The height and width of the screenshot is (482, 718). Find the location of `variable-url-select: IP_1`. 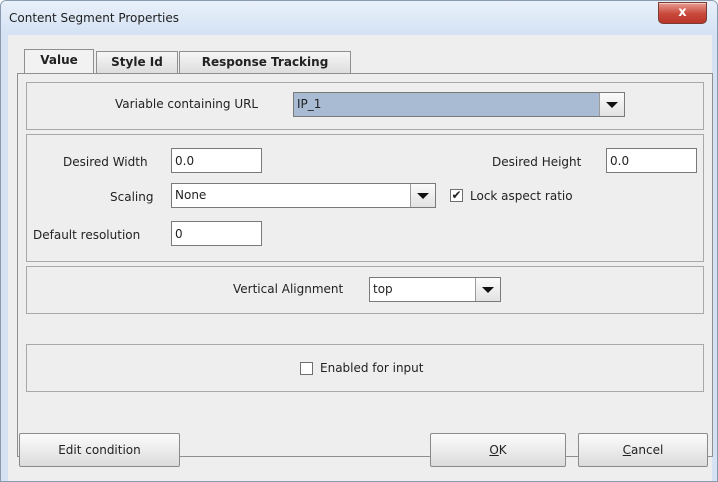

variable-url-select: IP_1 is located at coordinates (459, 104).